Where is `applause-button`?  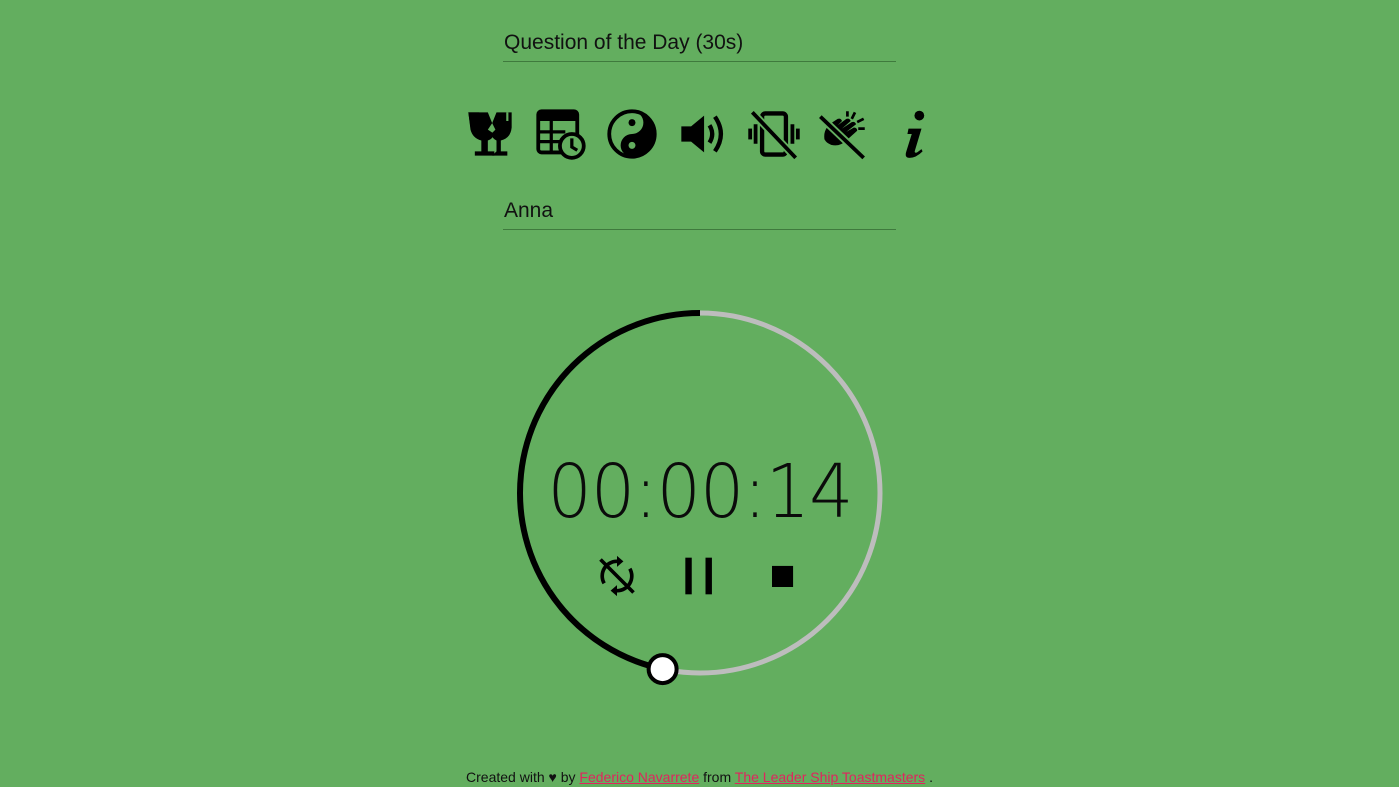
applause-button is located at coordinates (842, 134).